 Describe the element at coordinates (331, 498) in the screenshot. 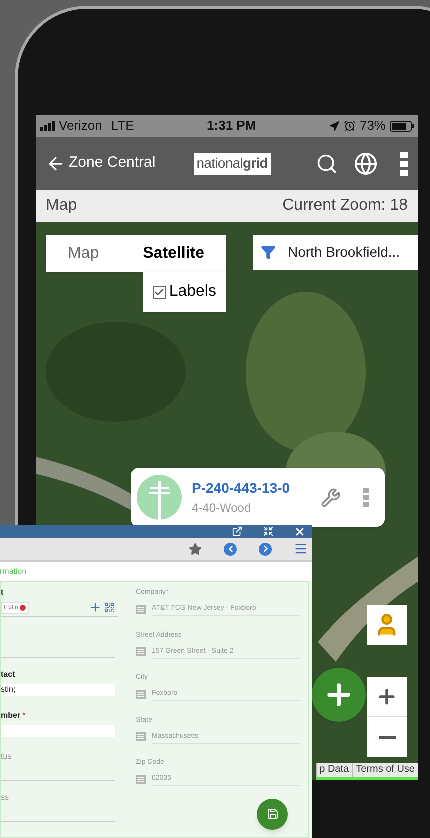

I see `wrench-icon` at that location.